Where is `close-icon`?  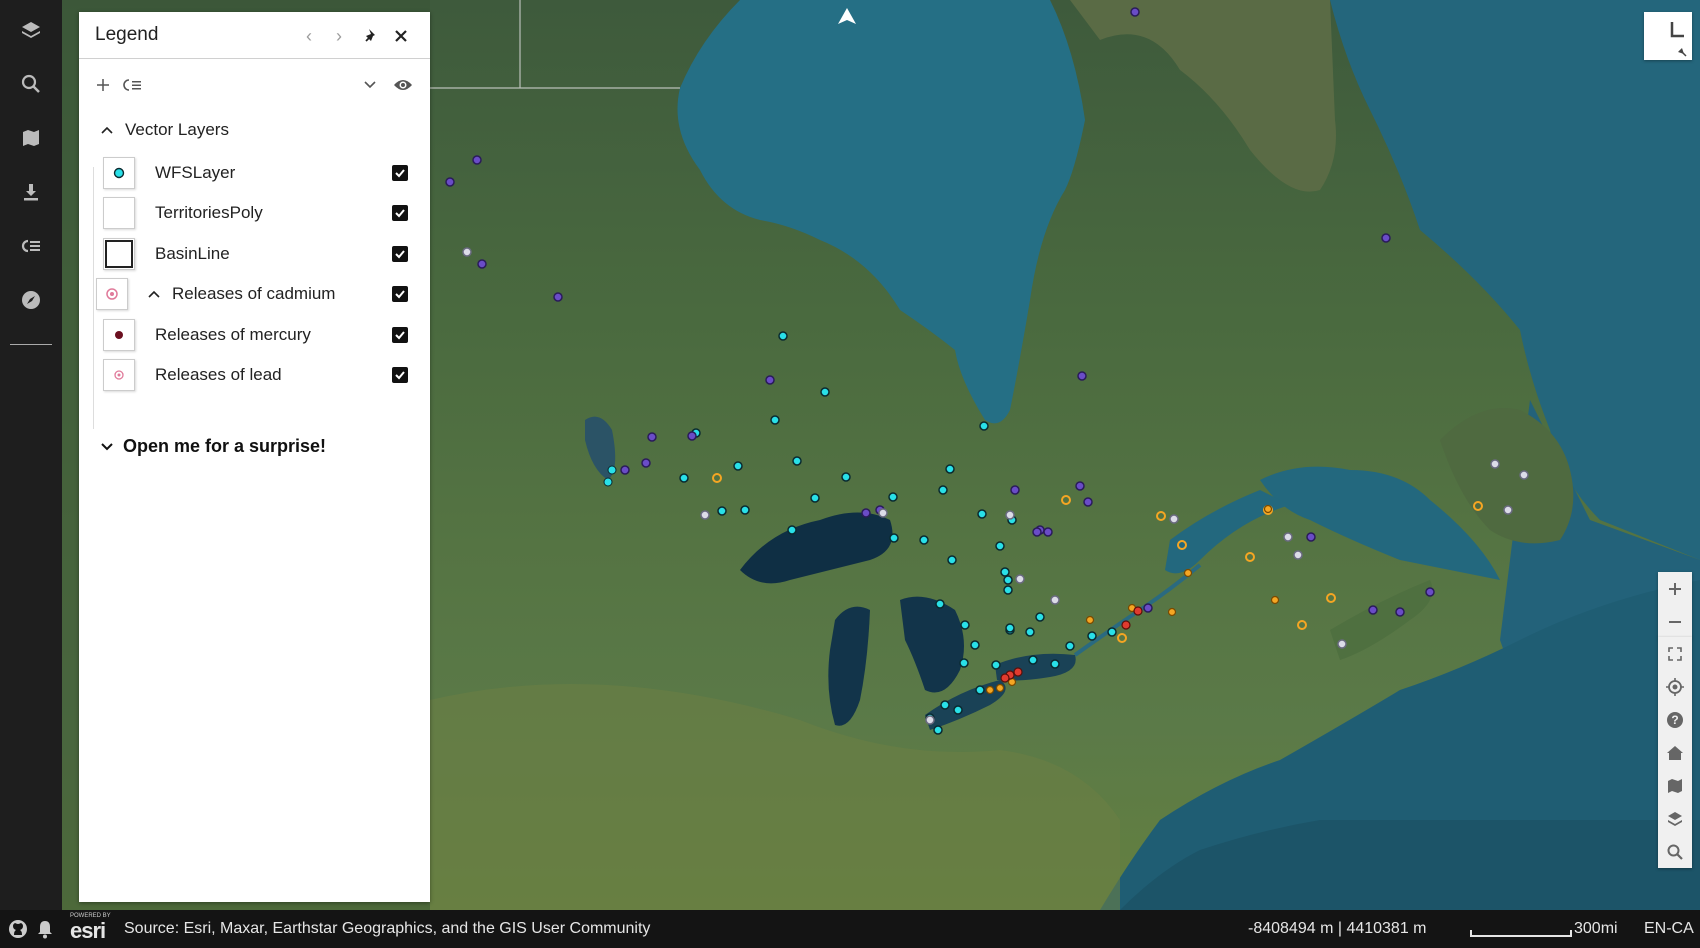
close-icon is located at coordinates (401, 36).